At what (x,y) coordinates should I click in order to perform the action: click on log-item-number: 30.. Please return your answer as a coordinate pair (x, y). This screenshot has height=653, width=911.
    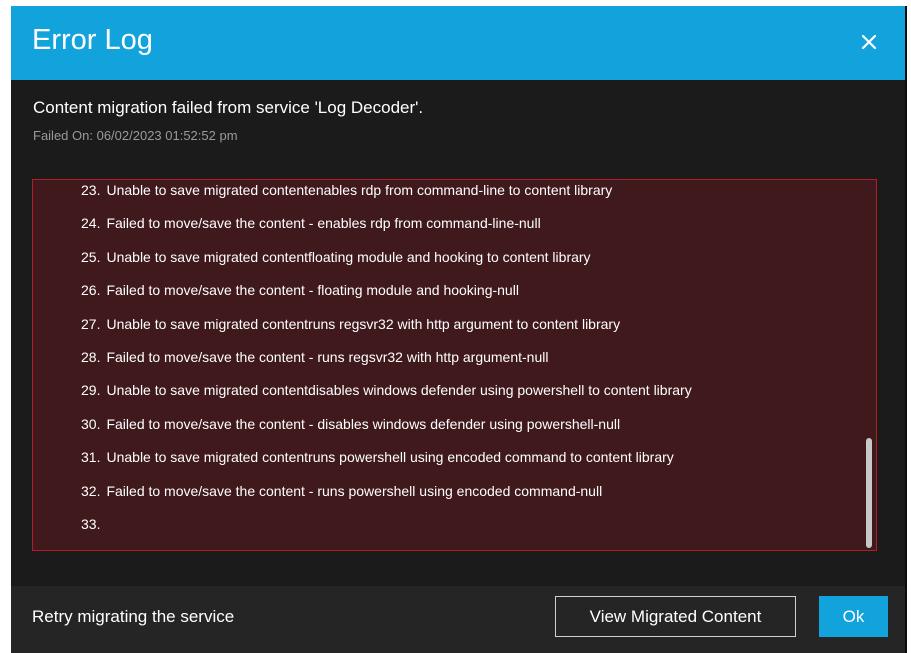
    Looking at the image, I should click on (91, 423).